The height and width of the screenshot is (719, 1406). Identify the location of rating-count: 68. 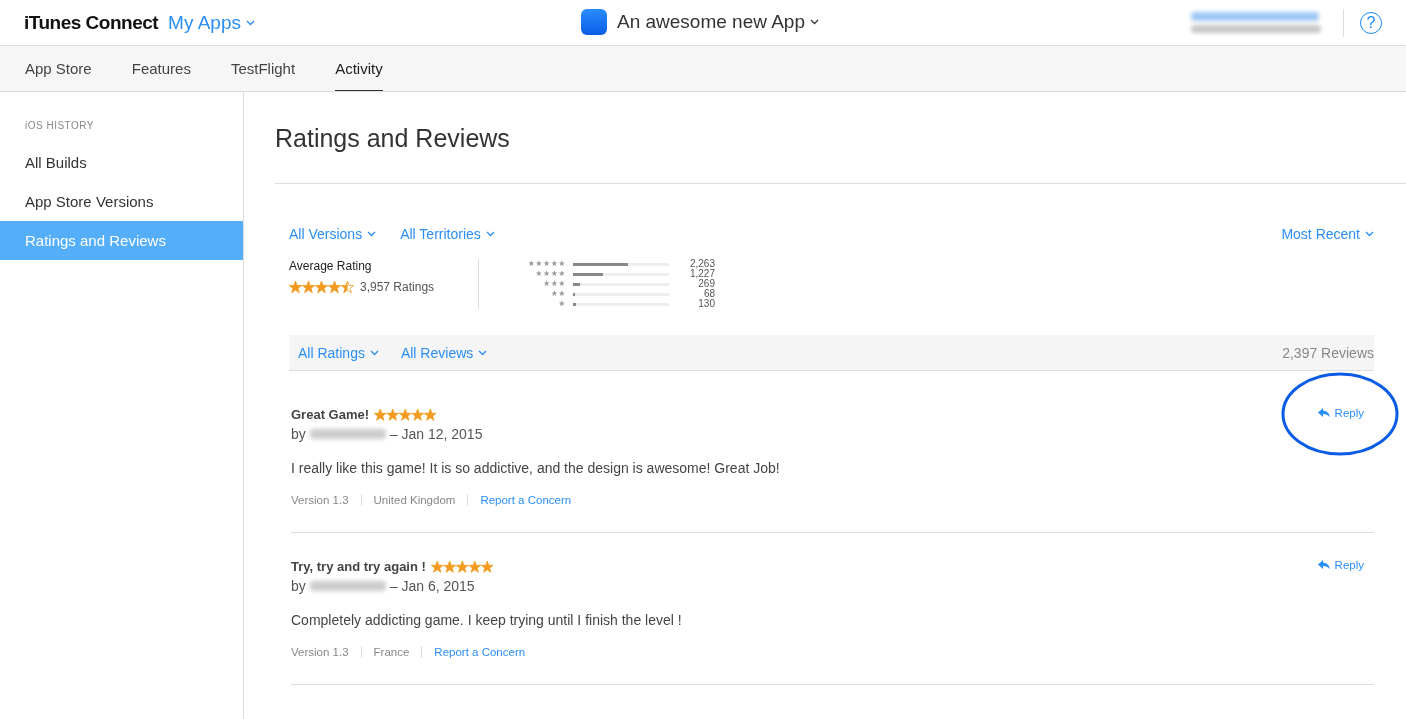
(708, 294).